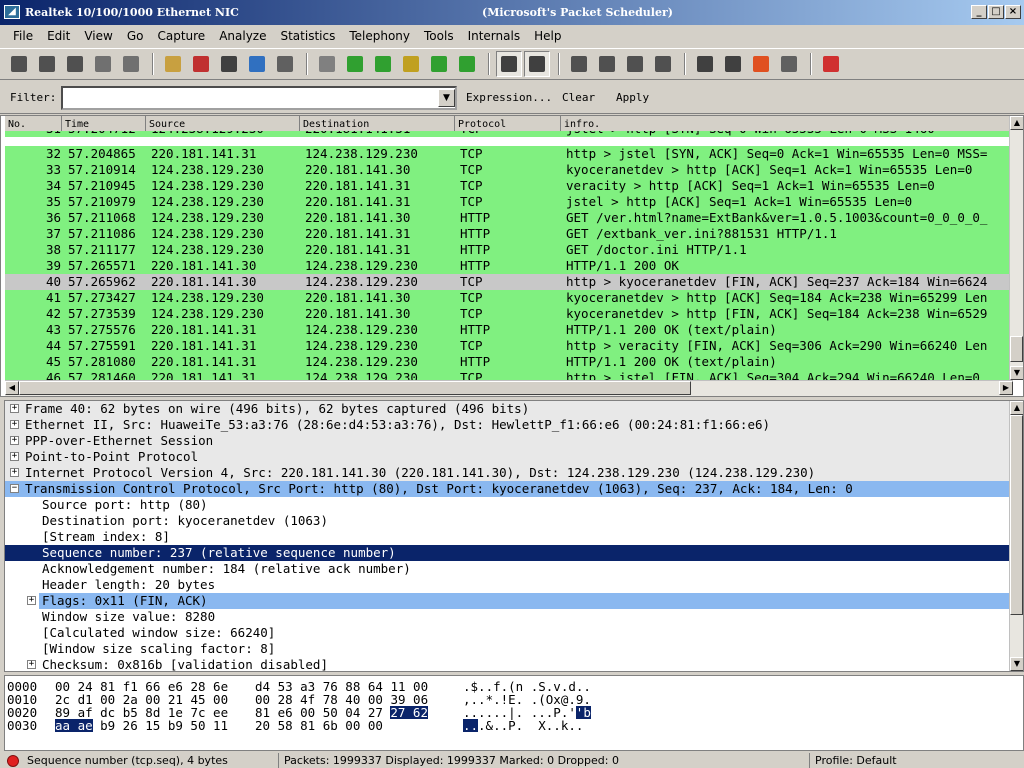 This screenshot has height=768, width=1024. What do you see at coordinates (632, 97) in the screenshot?
I see `apply-filter-button: Apply` at bounding box center [632, 97].